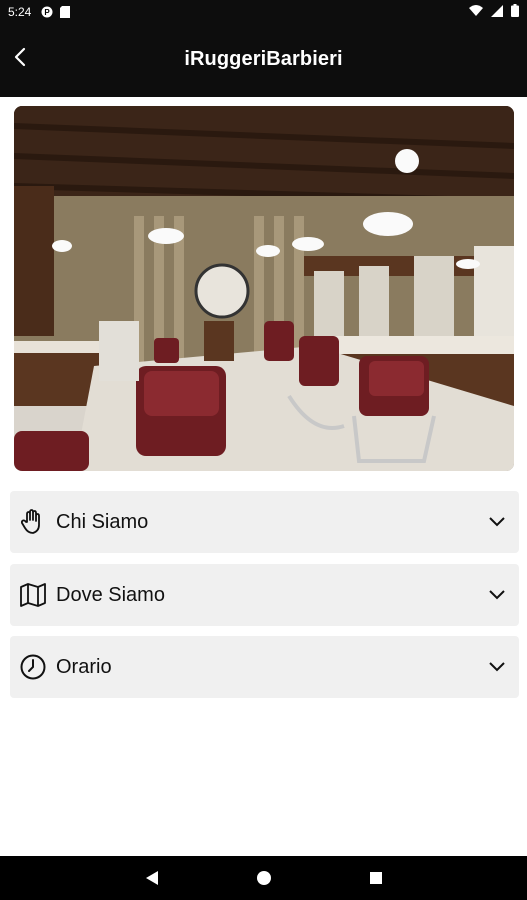 The width and height of the screenshot is (527, 900). Describe the element at coordinates (20, 12) in the screenshot. I see `status-time: 5:24` at that location.